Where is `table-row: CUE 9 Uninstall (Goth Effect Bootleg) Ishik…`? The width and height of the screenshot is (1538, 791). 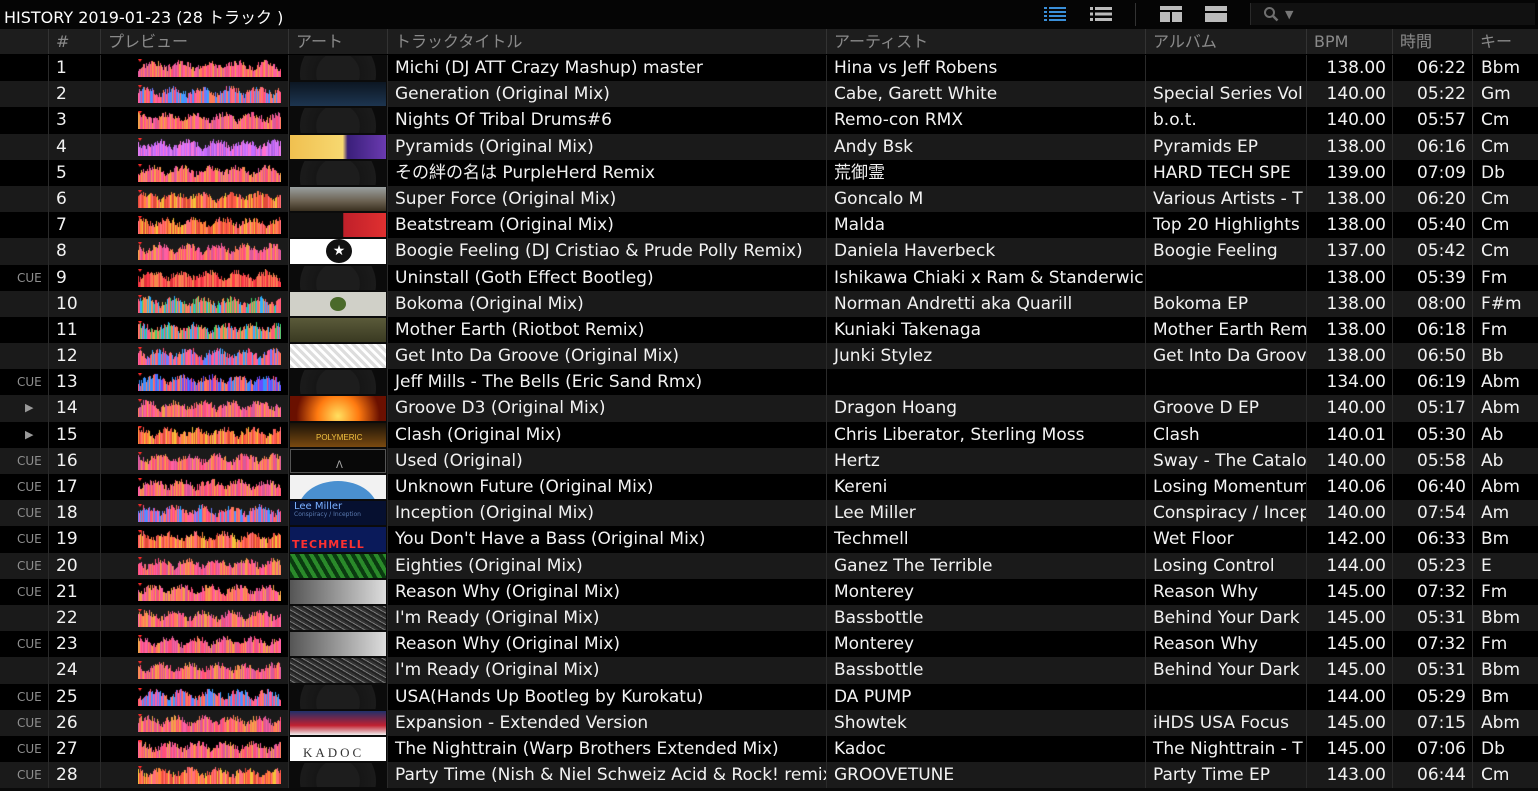 table-row: CUE 9 Uninstall (Goth Effect Bootleg) Ishik… is located at coordinates (769, 277).